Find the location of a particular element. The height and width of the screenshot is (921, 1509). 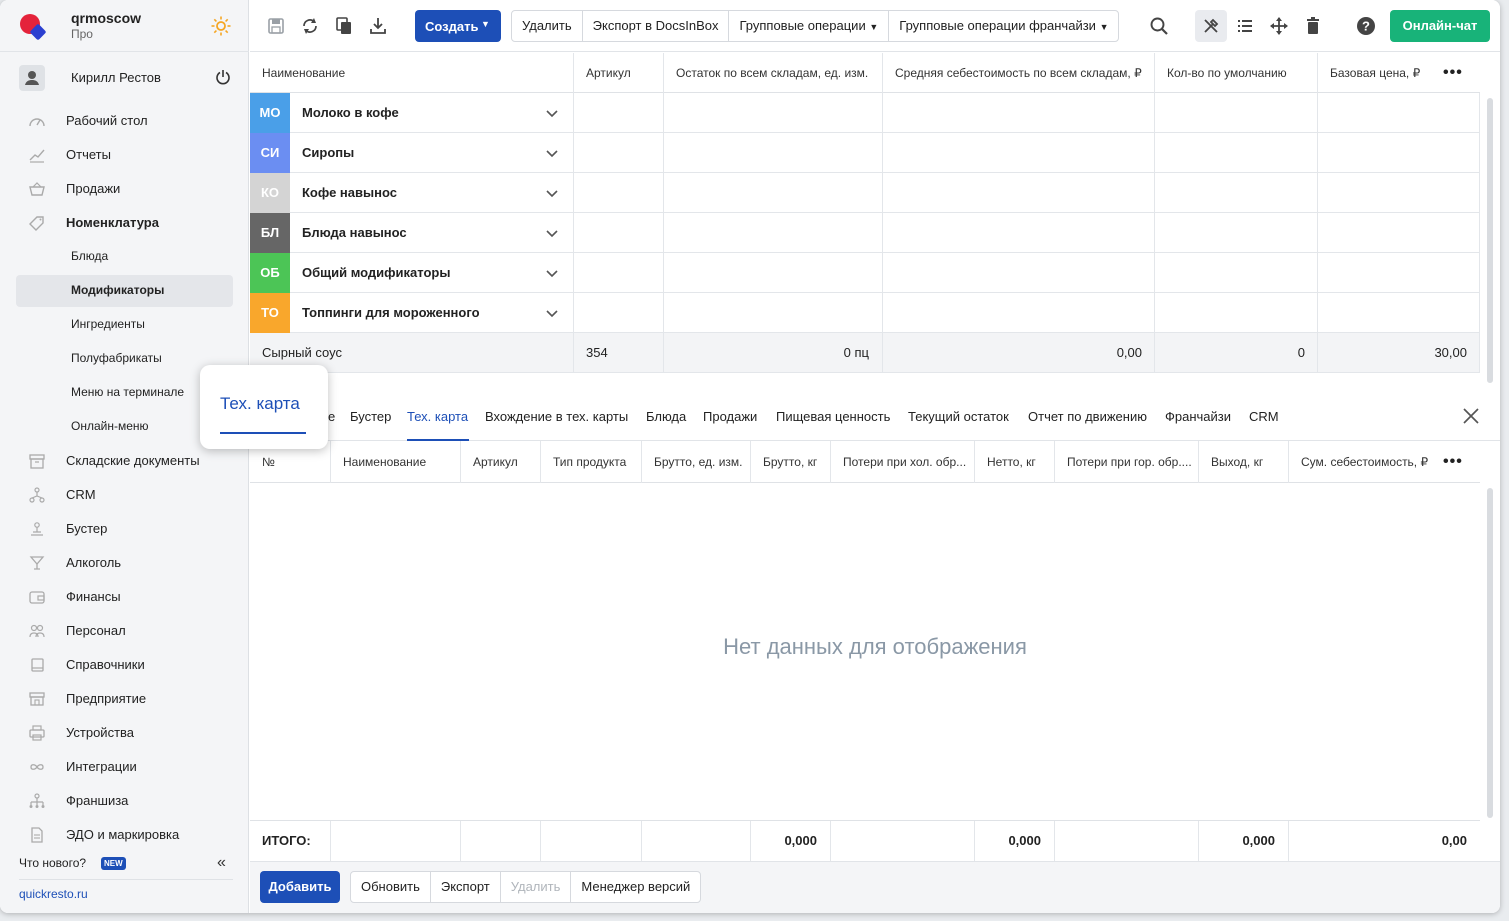

help-icon: ? is located at coordinates (1366, 26).